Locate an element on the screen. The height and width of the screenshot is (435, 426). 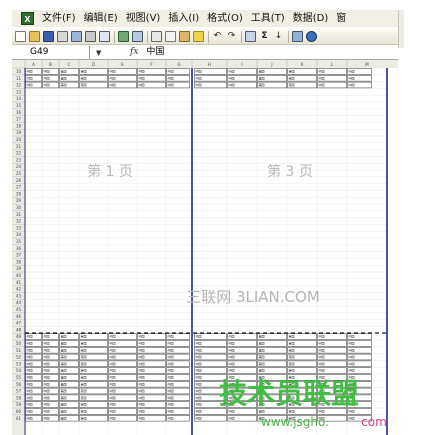
row-number-24: 24 is located at coordinates (19, 166).